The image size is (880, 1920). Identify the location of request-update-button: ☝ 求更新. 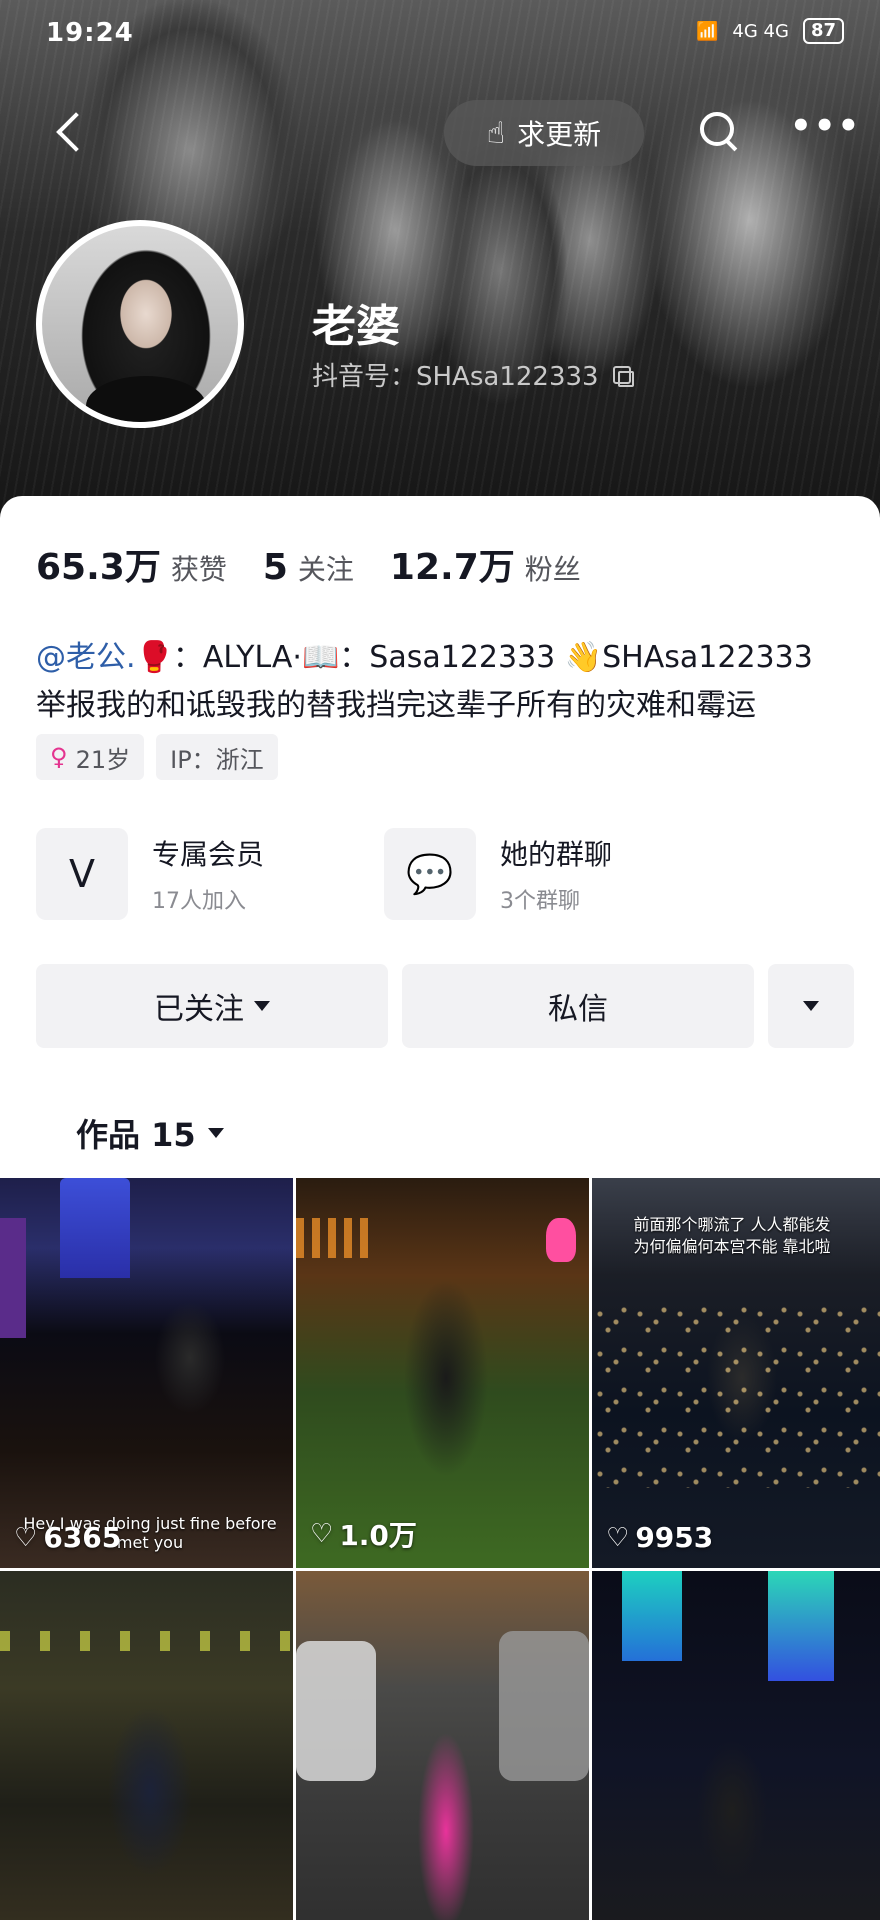
(544, 133).